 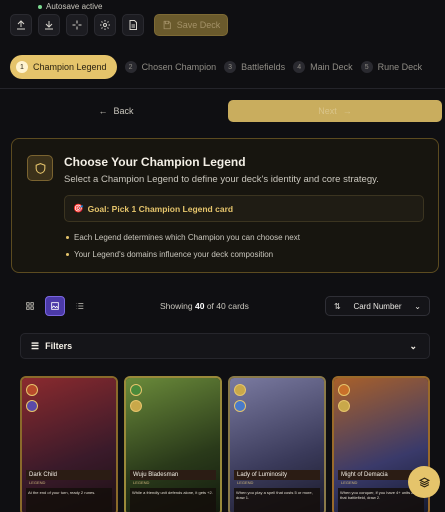 I want to click on results-total: of 40 cards, so click(x=227, y=306).